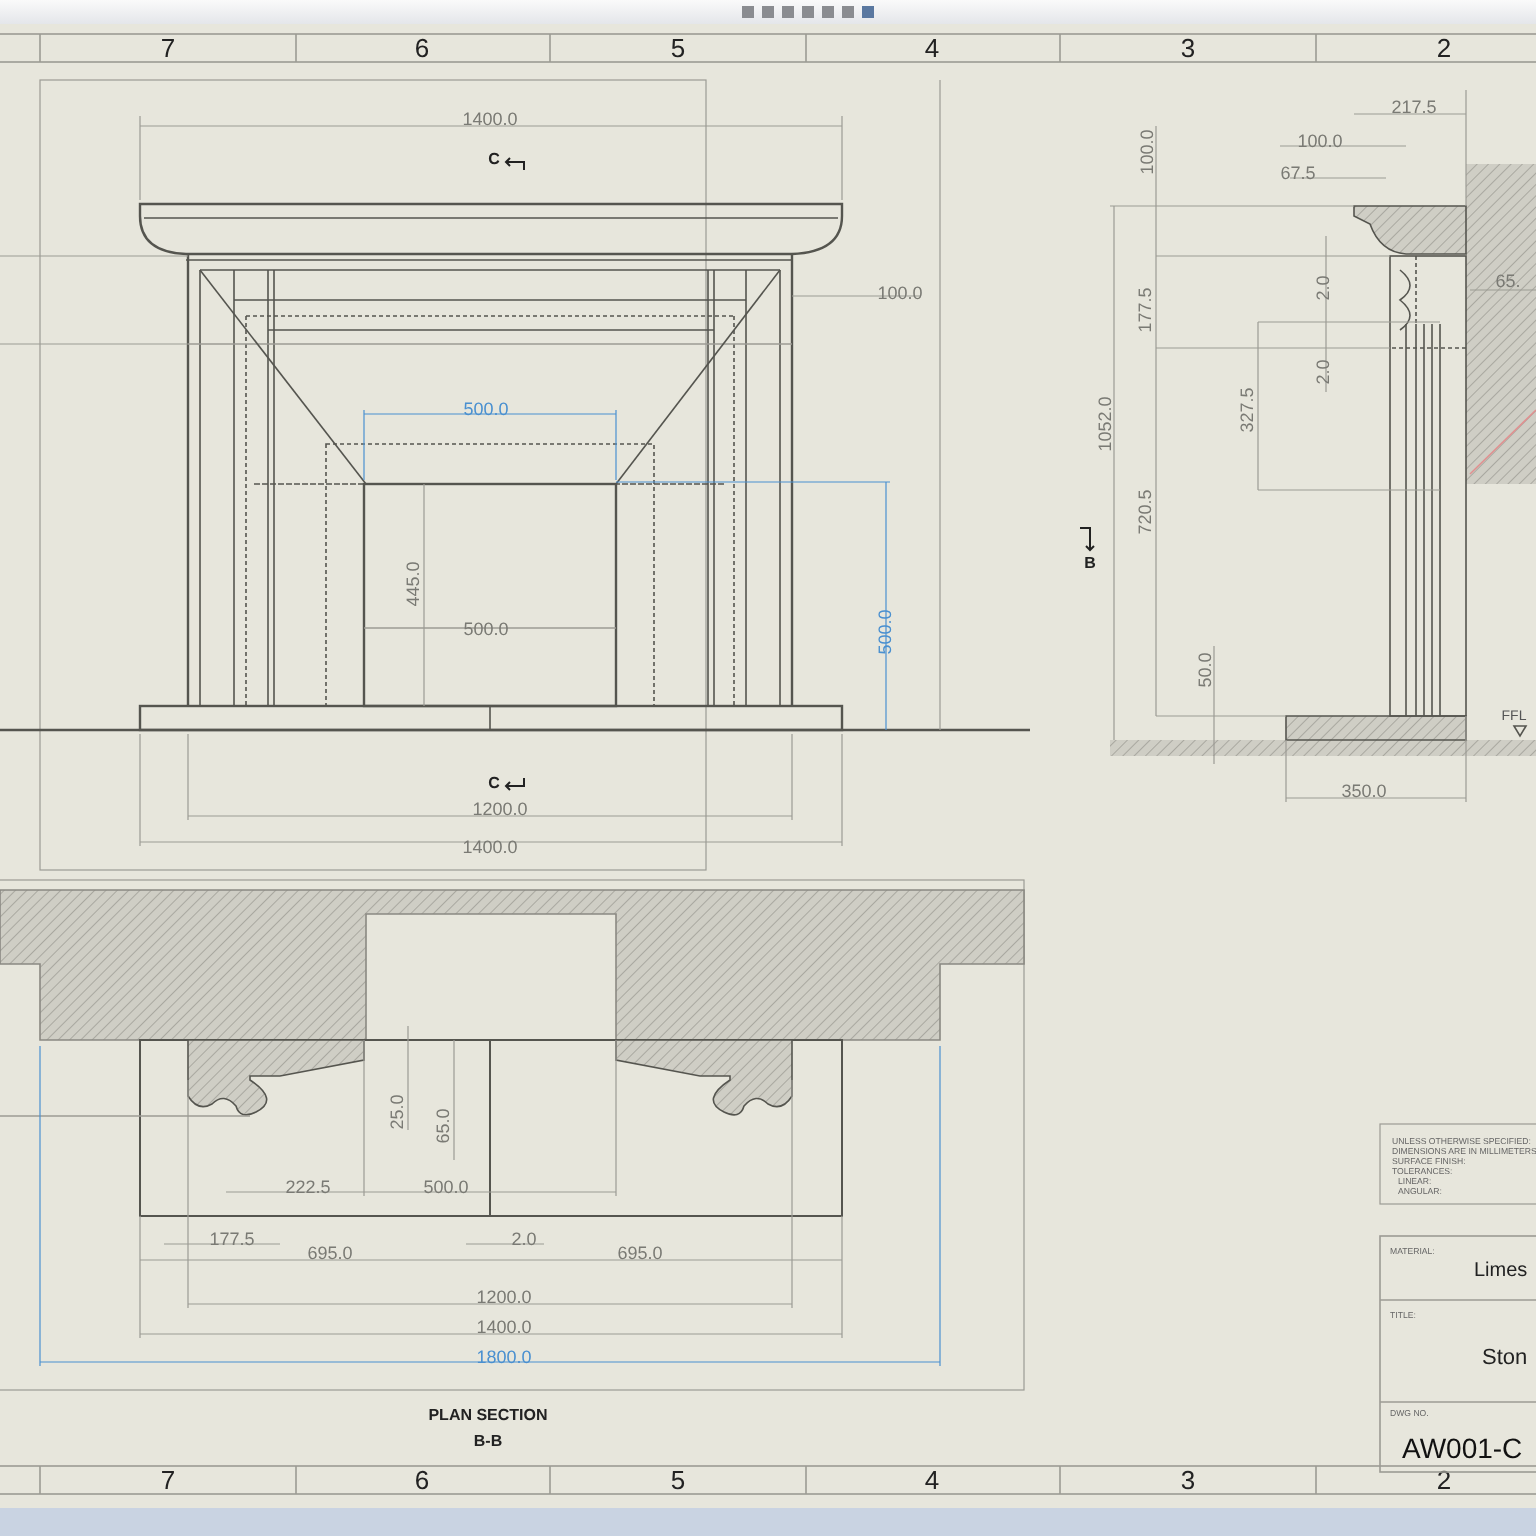  I want to click on view-subtitle: B-B, so click(488, 1441).